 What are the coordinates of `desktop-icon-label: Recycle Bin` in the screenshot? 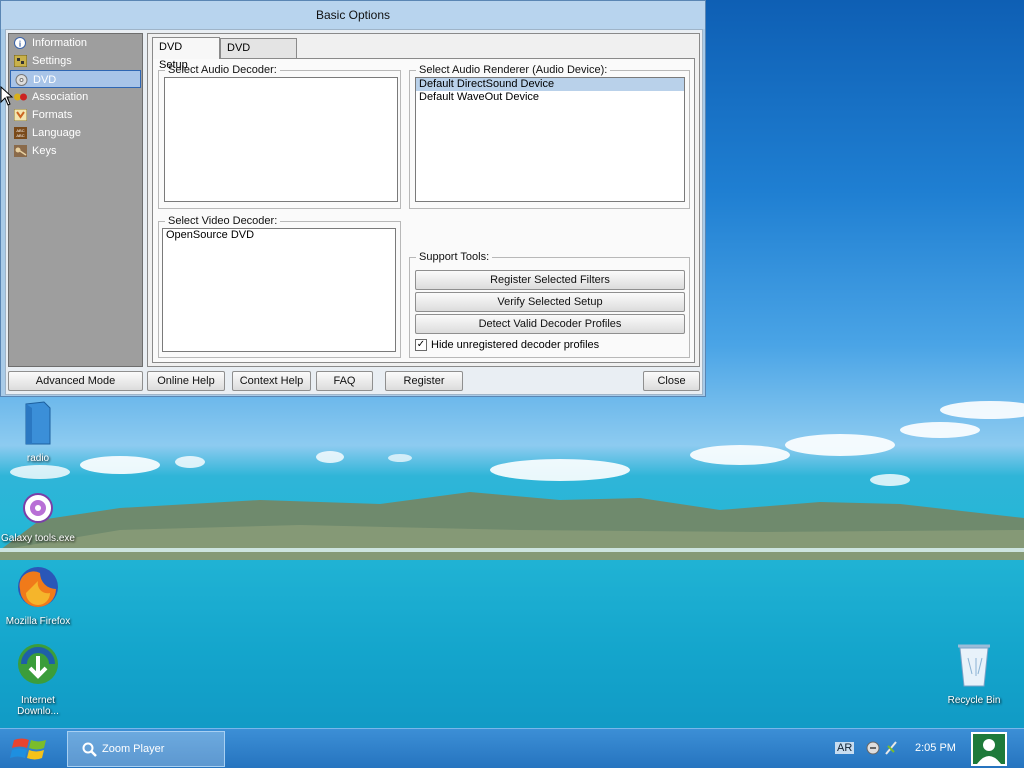 It's located at (974, 700).